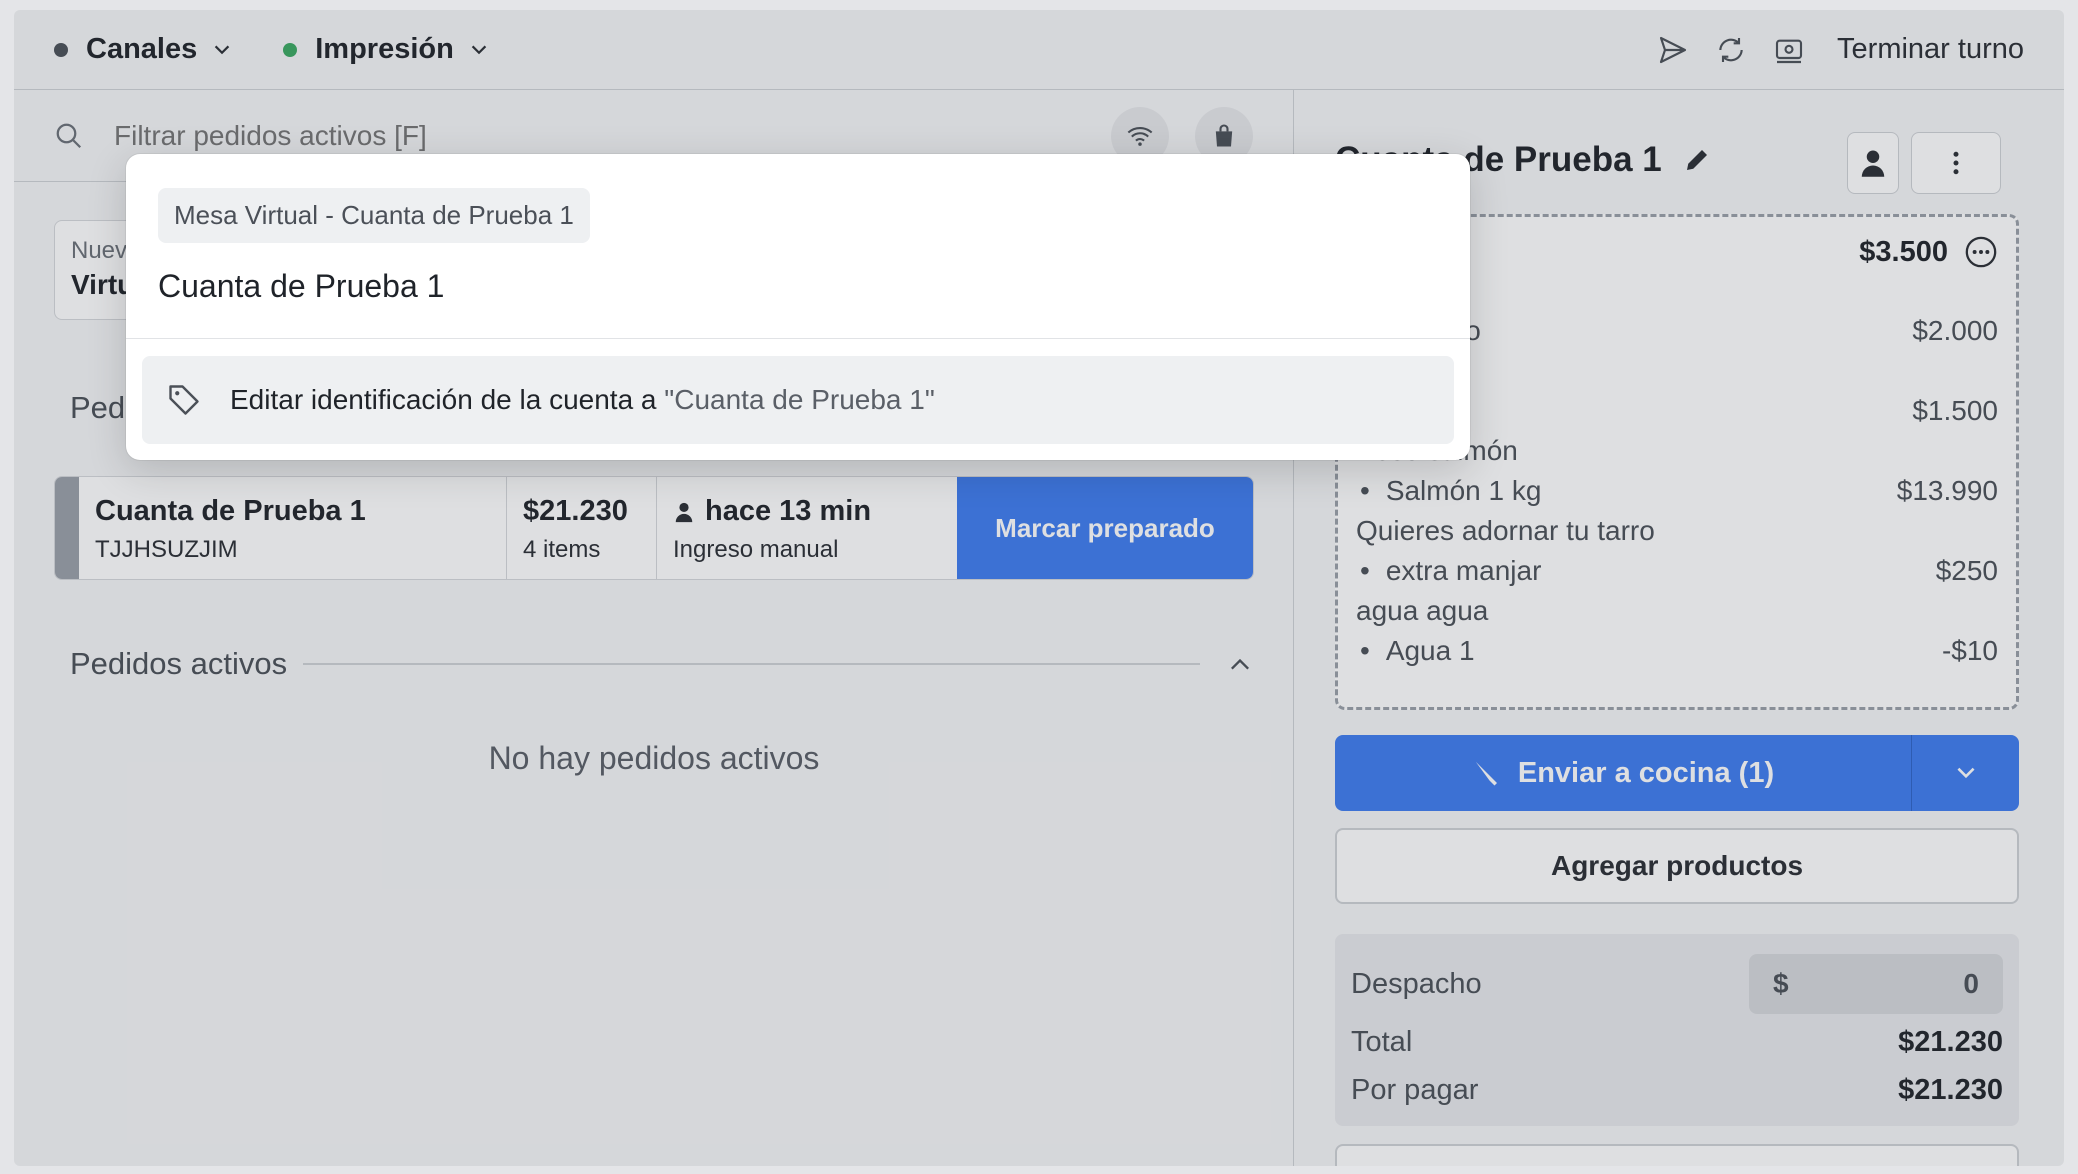  Describe the element at coordinates (69, 135) in the screenshot. I see `search-icon` at that location.